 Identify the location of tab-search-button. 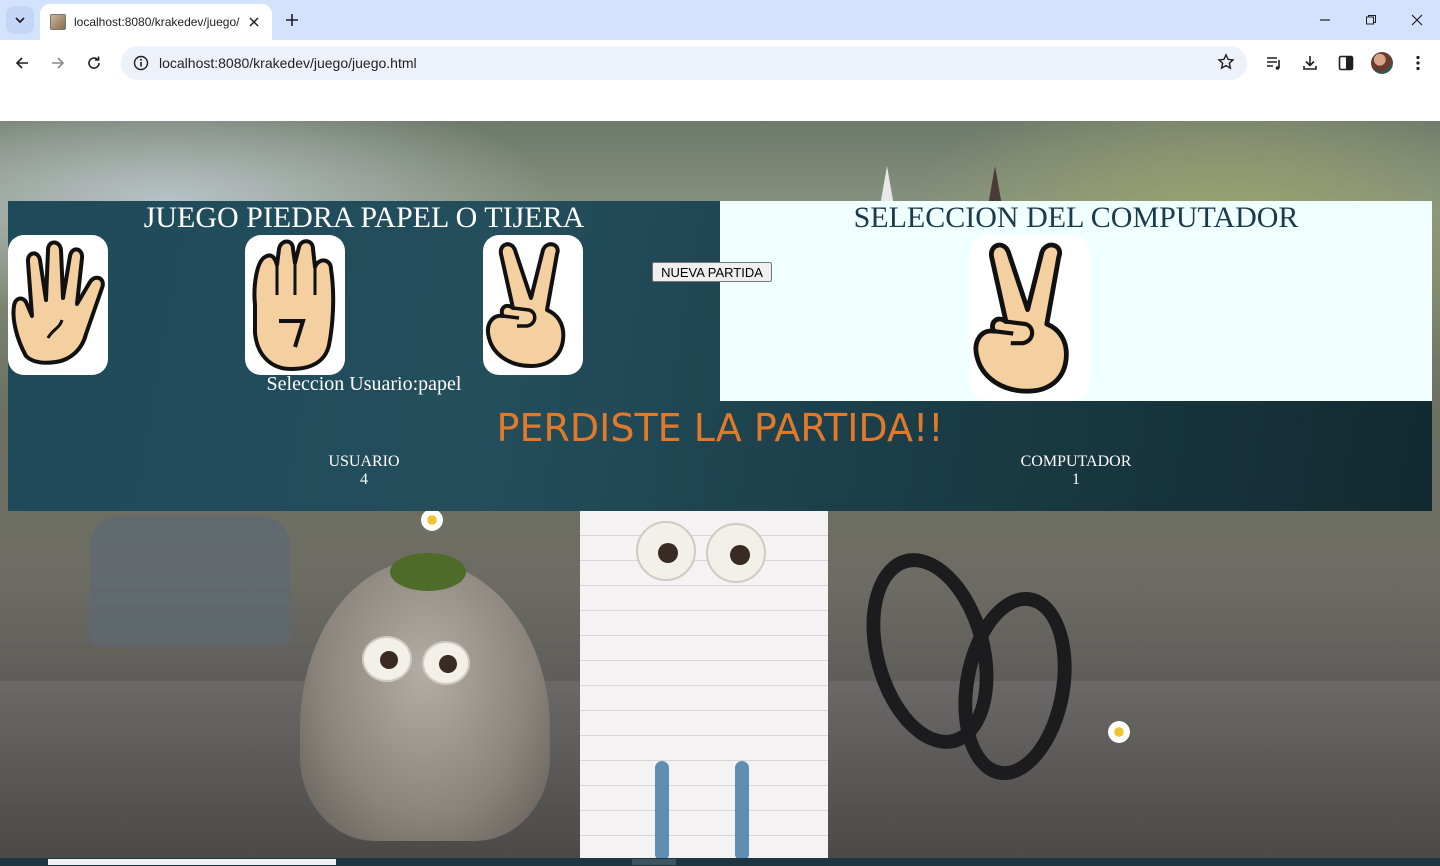
(20, 20).